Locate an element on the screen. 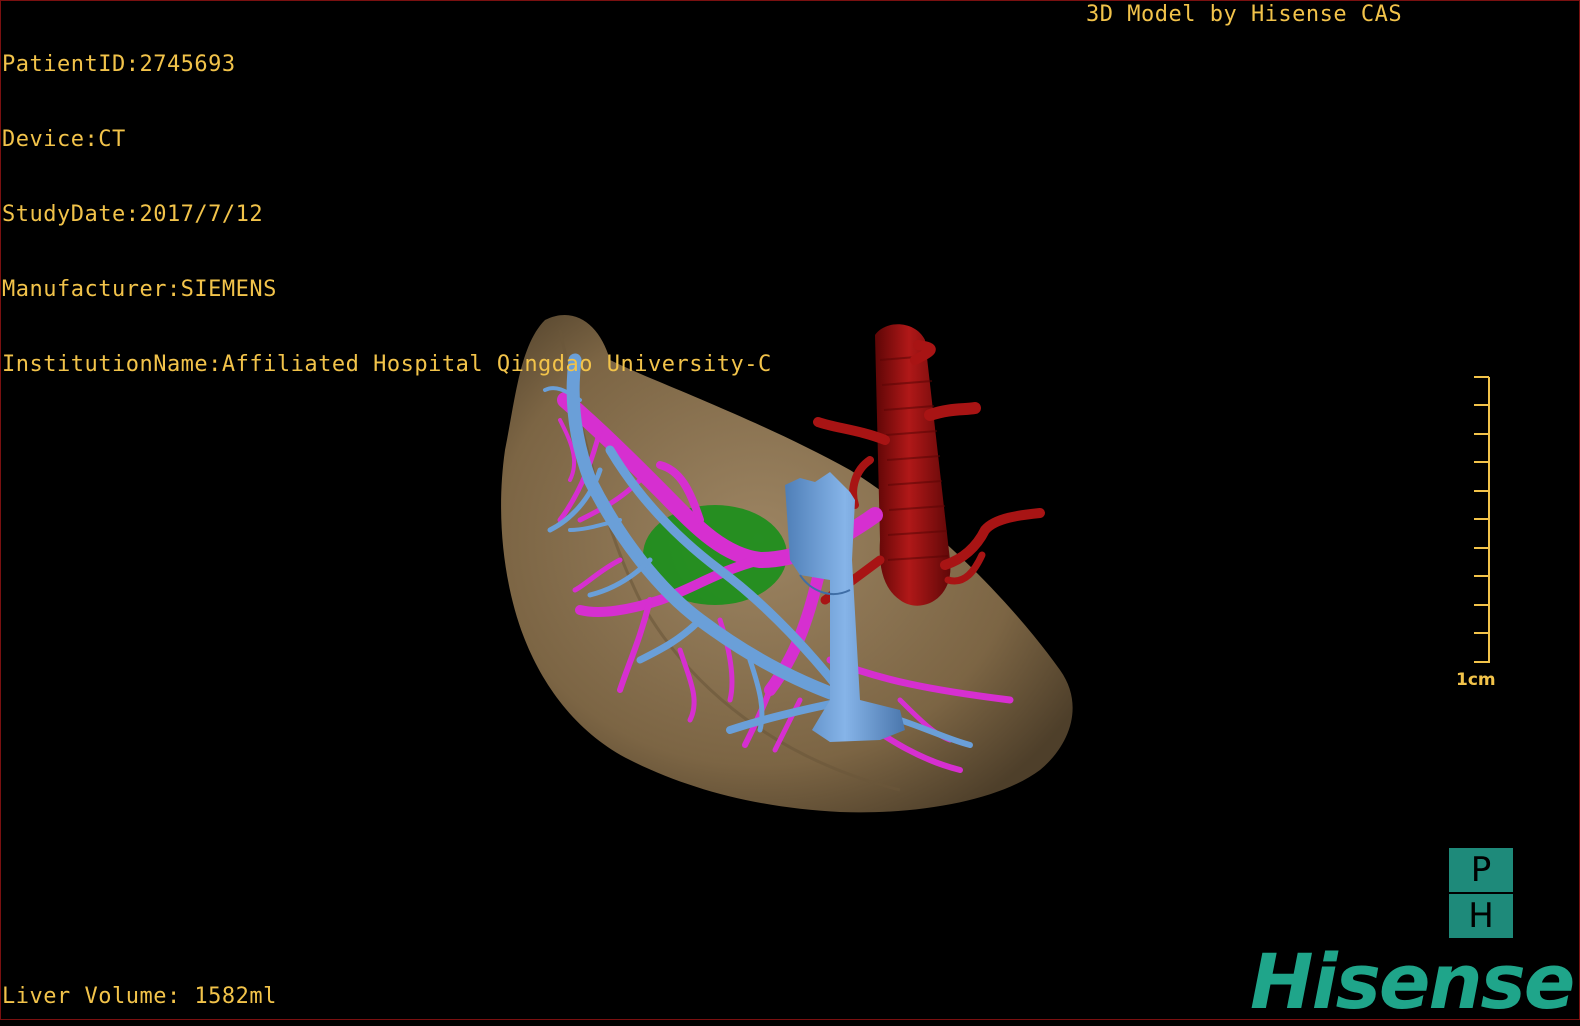 The width and height of the screenshot is (1580, 1026). study-date: StudyDate:2017/7/12 is located at coordinates (133, 214).